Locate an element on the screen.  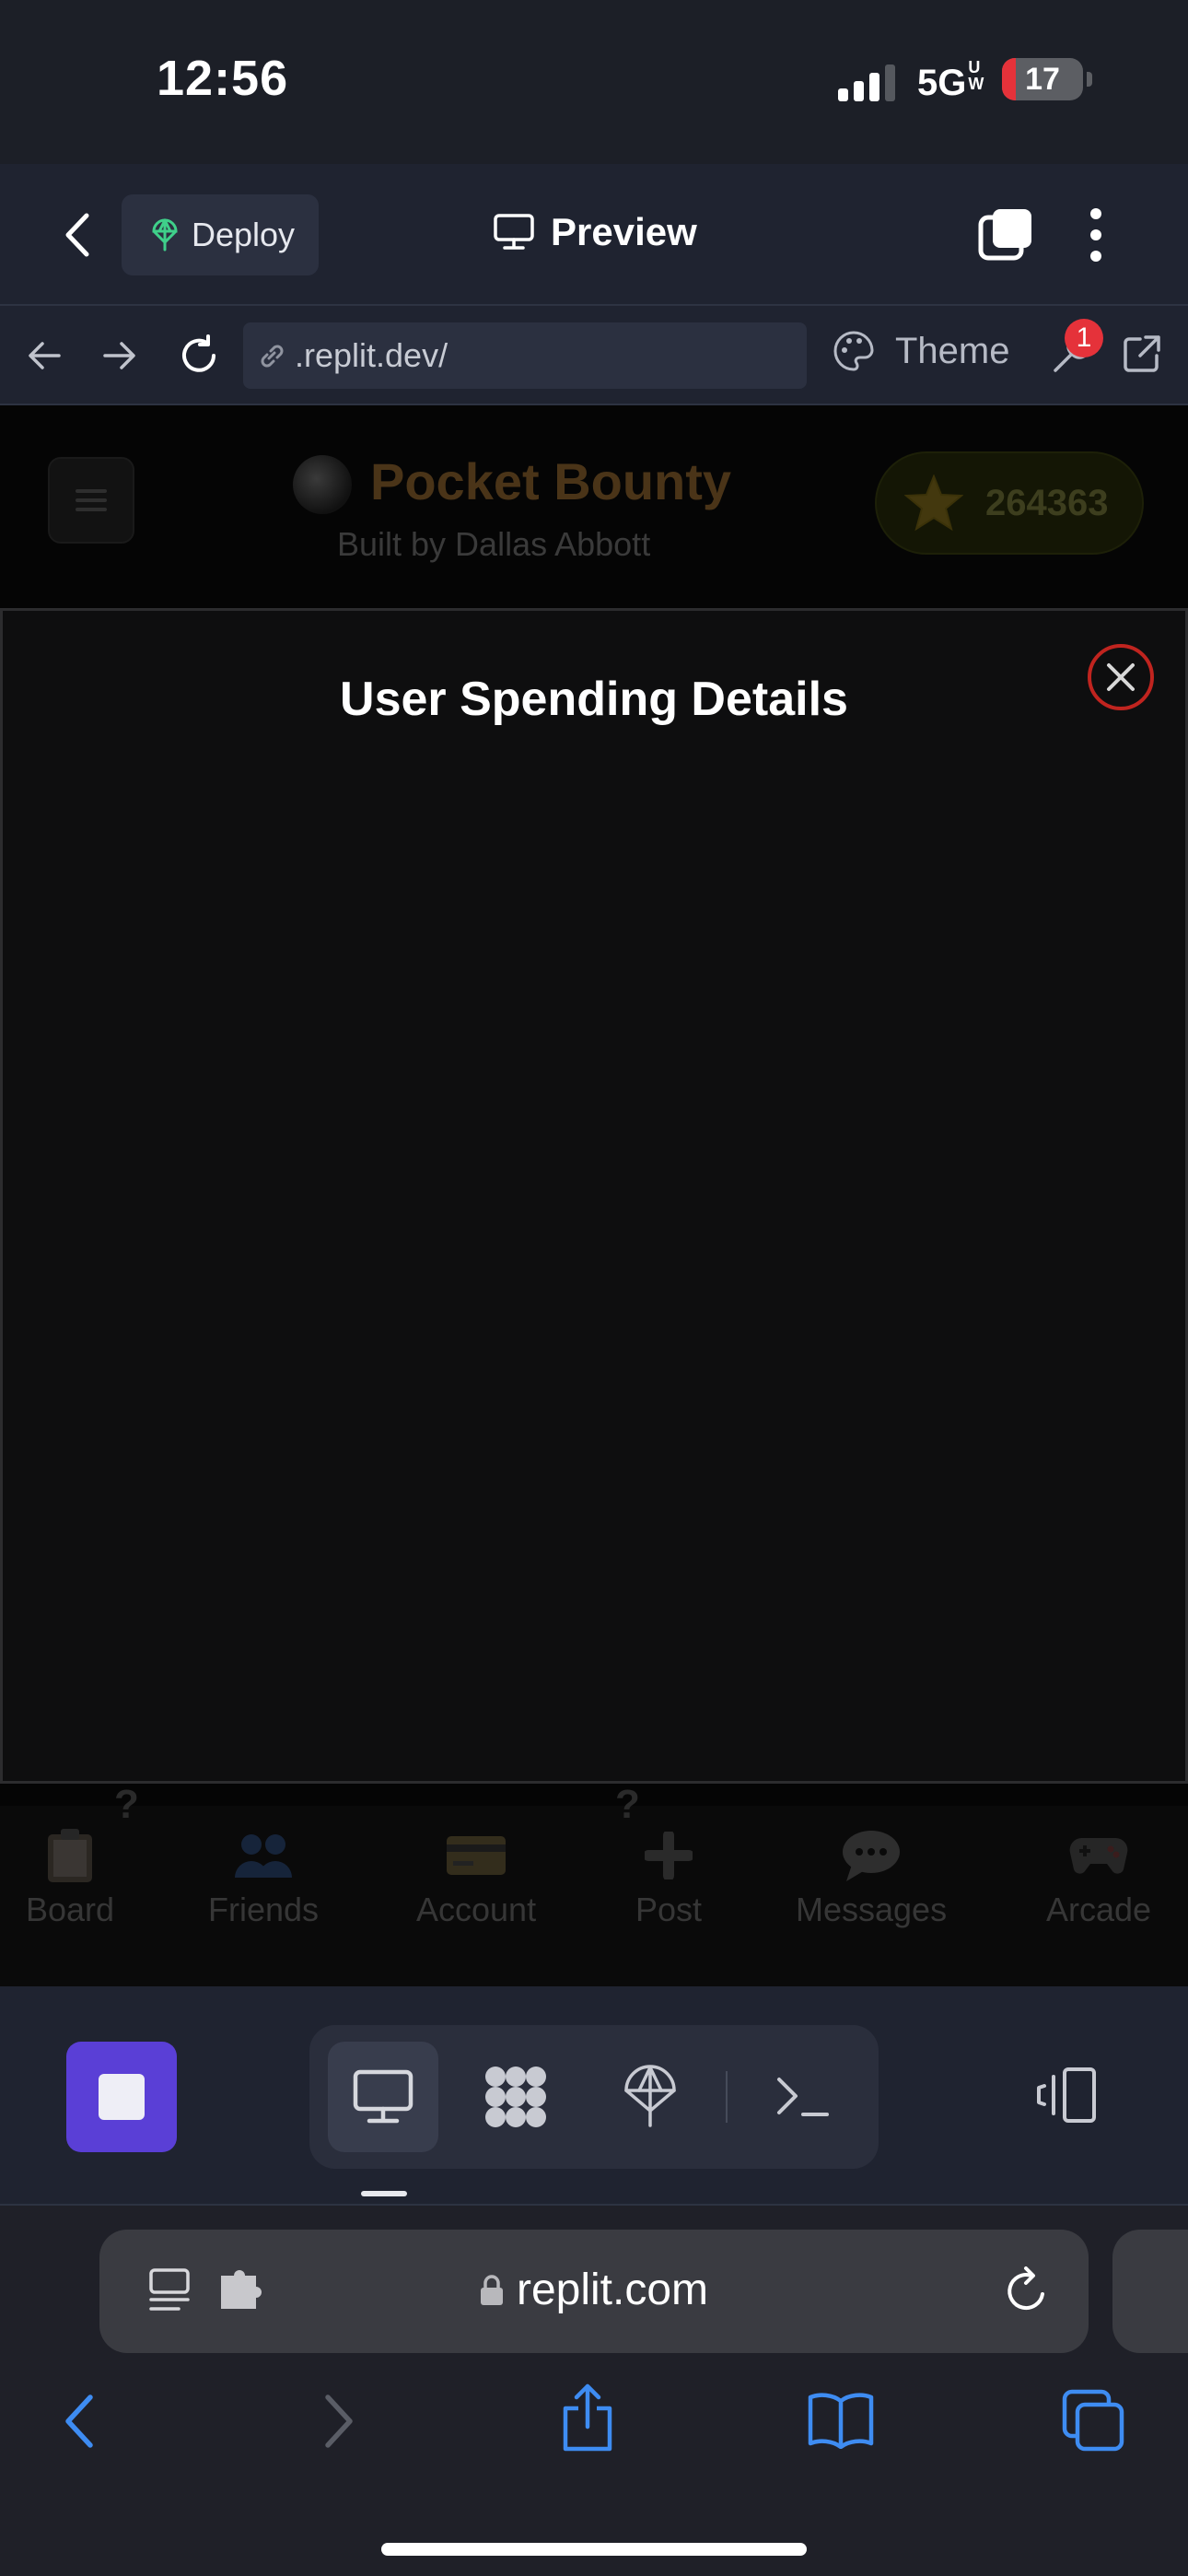
points-badge: 264363 is located at coordinates (1010, 503).